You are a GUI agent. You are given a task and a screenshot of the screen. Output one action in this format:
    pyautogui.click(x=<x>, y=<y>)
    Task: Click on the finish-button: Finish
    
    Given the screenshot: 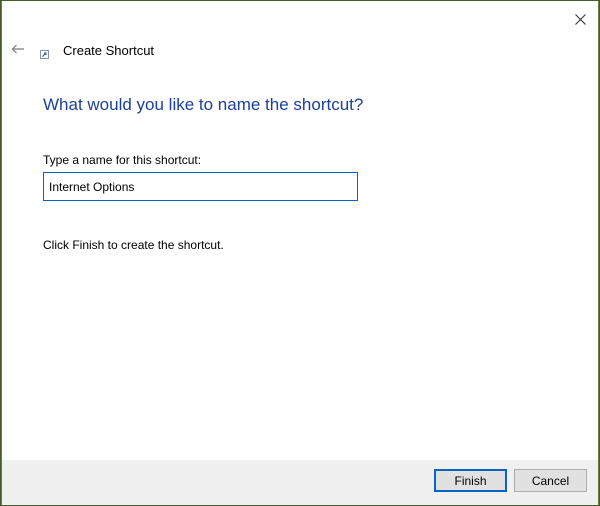 What is the action you would take?
    pyautogui.click(x=470, y=480)
    